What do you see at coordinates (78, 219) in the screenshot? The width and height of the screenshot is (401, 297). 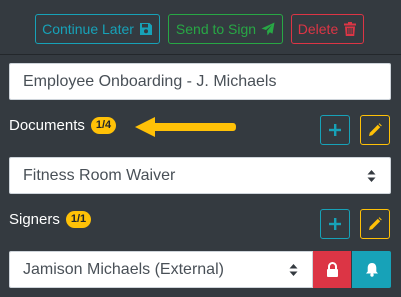 I see `signers-count-badge: 1/1` at bounding box center [78, 219].